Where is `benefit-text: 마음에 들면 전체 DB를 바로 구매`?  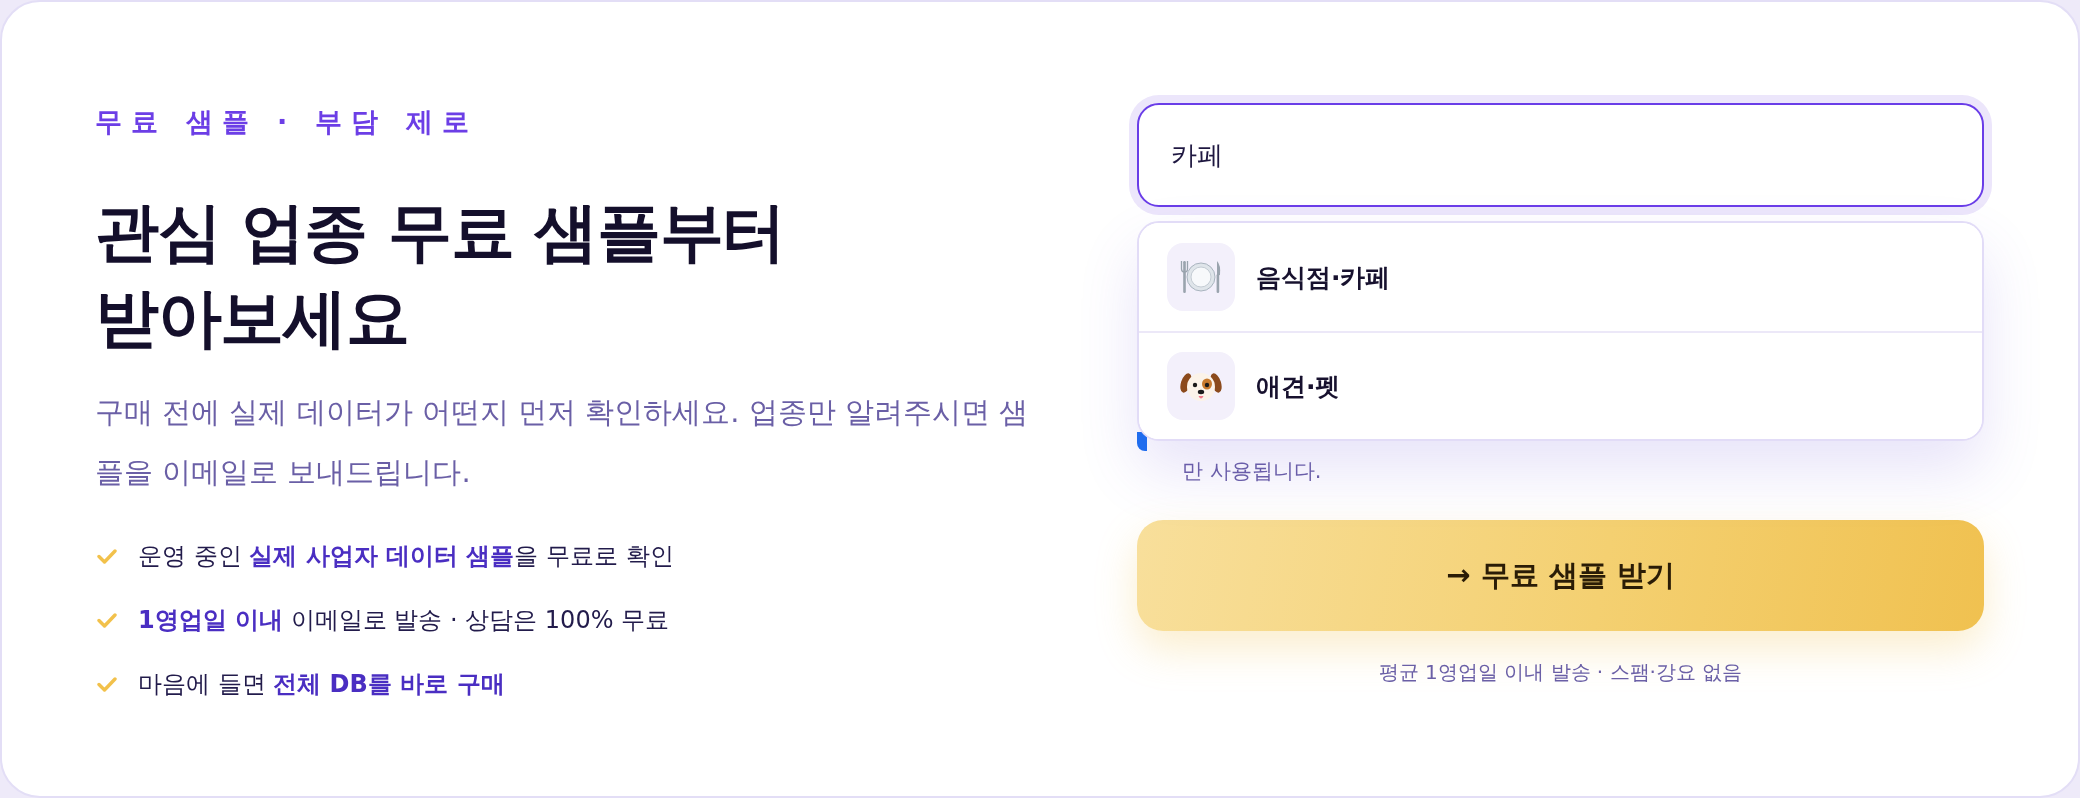
benefit-text: 마음에 들면 전체 DB를 바로 구매 is located at coordinates (321, 684).